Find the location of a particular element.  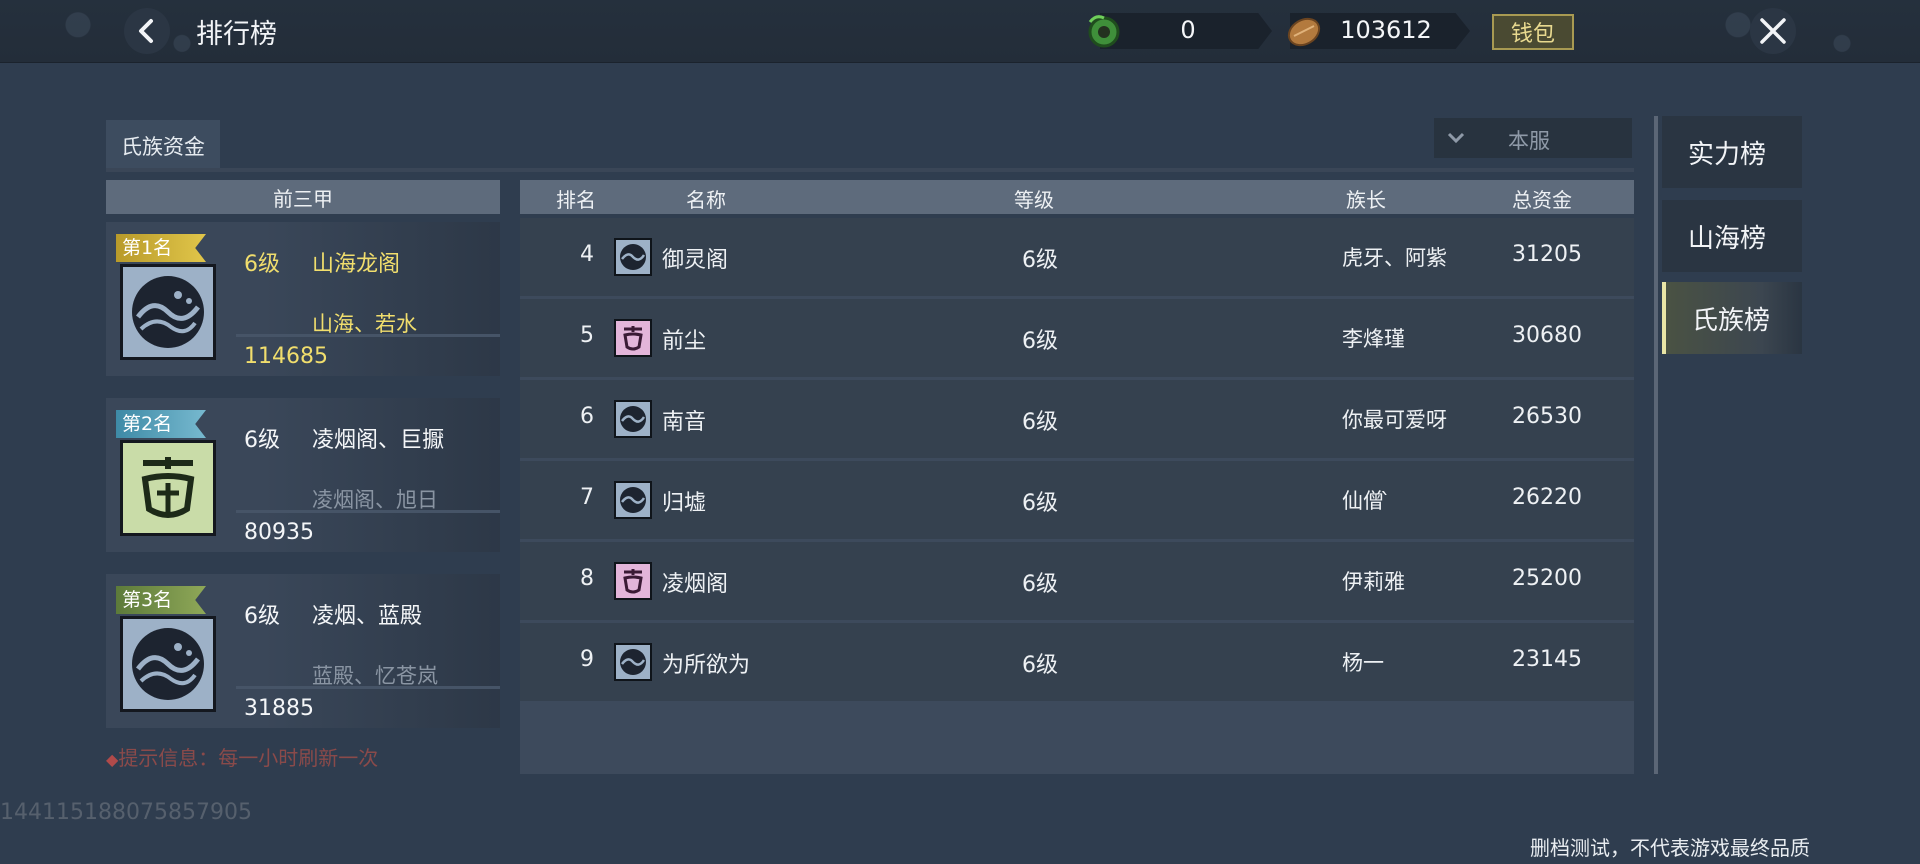

row-leader: 杨一 is located at coordinates (1363, 663).